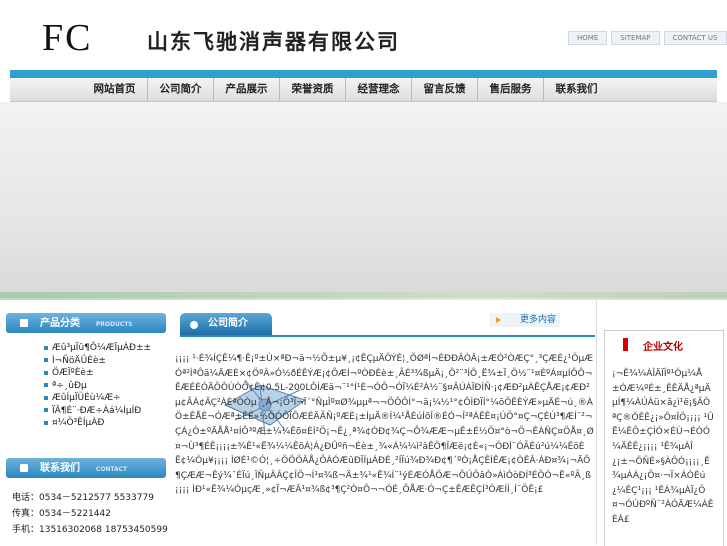 The height and width of the screenshot is (546, 727). What do you see at coordinates (363, 296) in the screenshot?
I see `banner-bottom-strip` at bounding box center [363, 296].